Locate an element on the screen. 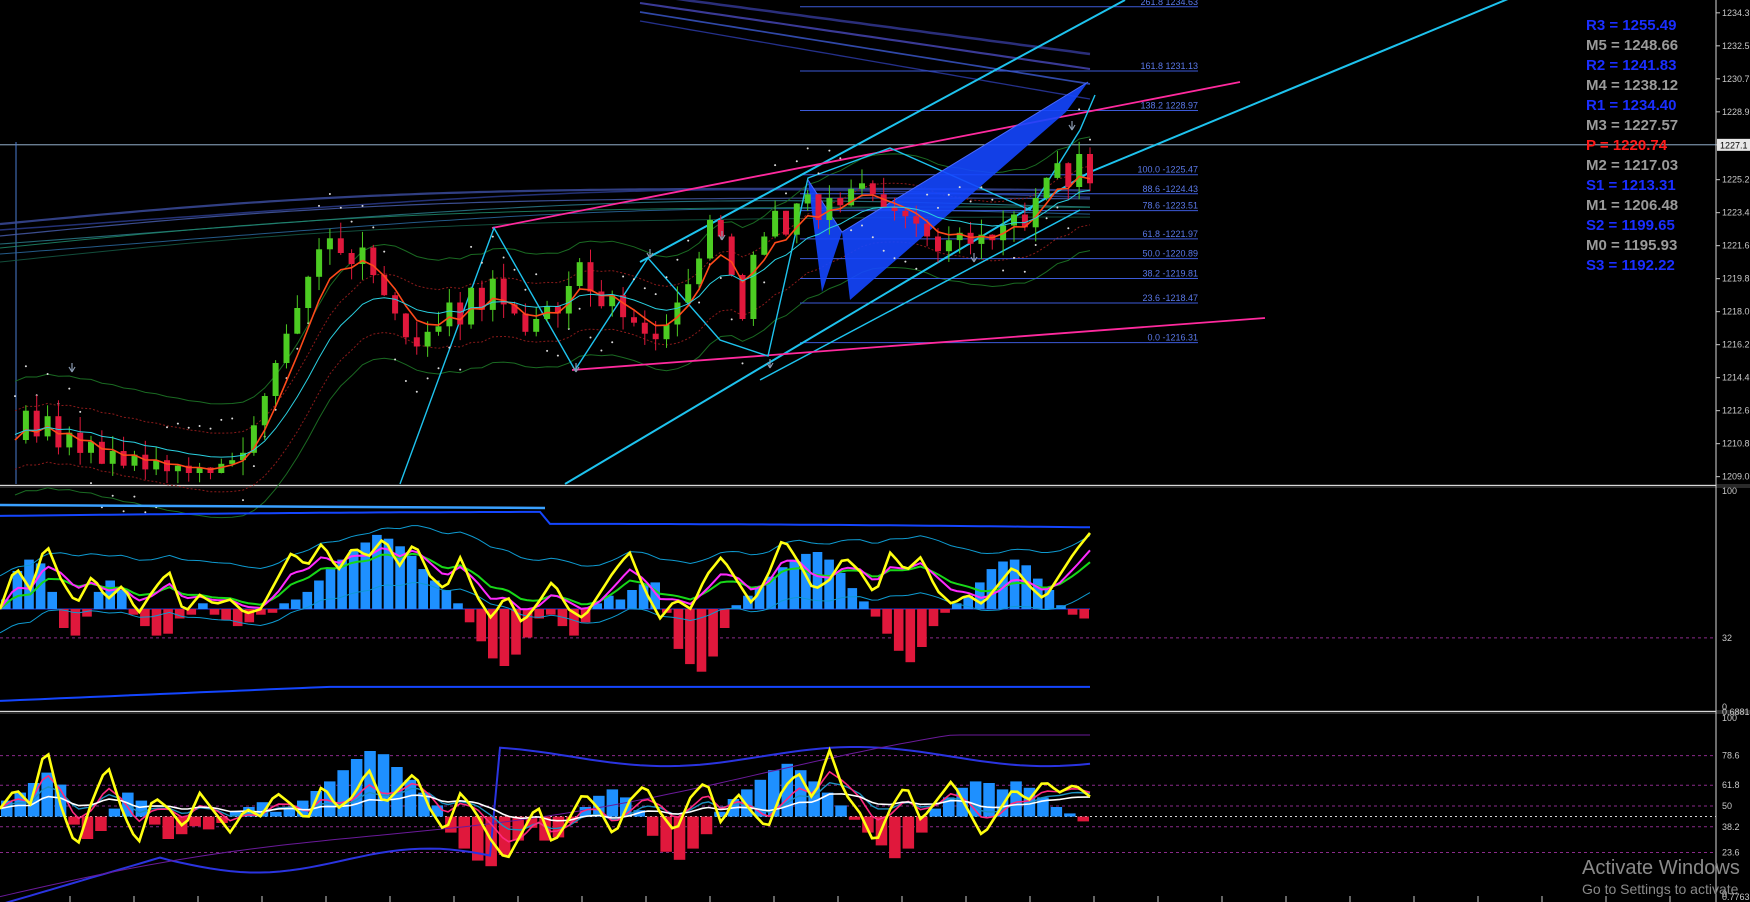 Image resolution: width=1750 pixels, height=902 pixels. oscillator-1-tick-label: 100 is located at coordinates (1729, 491).